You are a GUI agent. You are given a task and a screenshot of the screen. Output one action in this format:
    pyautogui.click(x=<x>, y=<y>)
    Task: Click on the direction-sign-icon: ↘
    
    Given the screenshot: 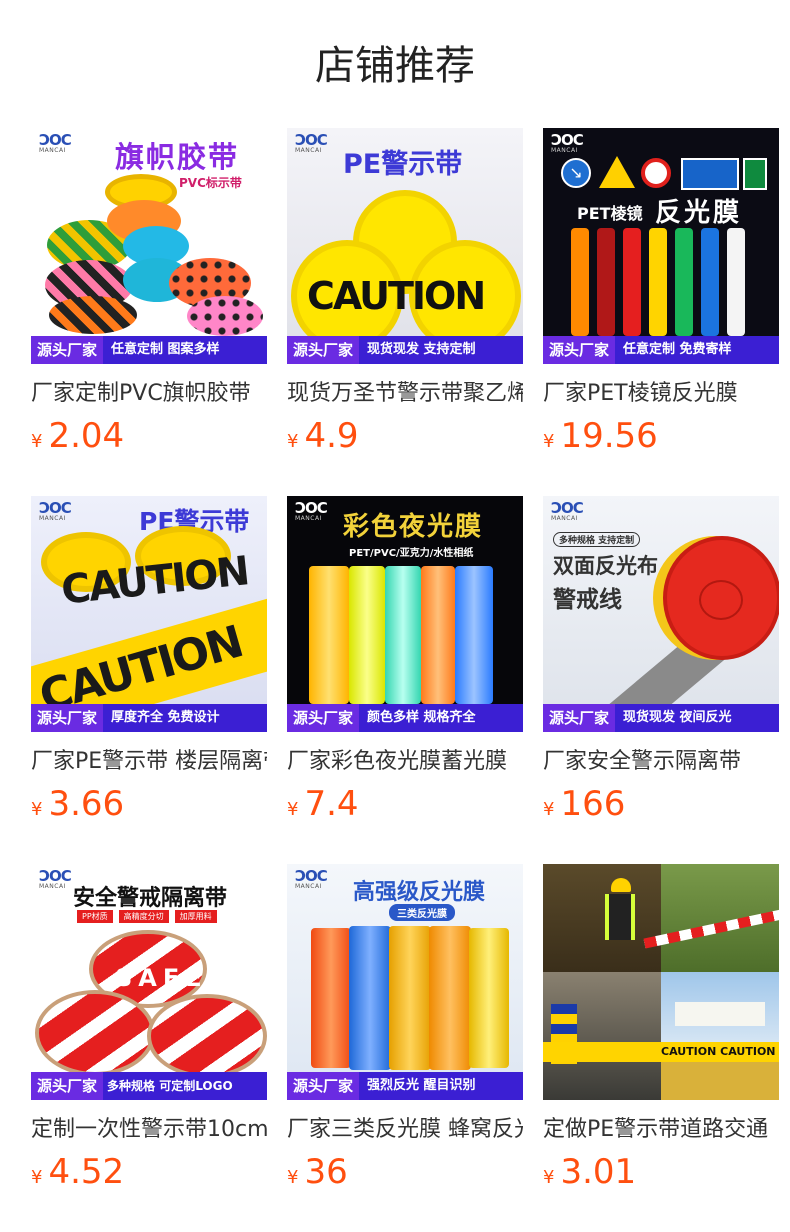 What is the action you would take?
    pyautogui.click(x=576, y=173)
    